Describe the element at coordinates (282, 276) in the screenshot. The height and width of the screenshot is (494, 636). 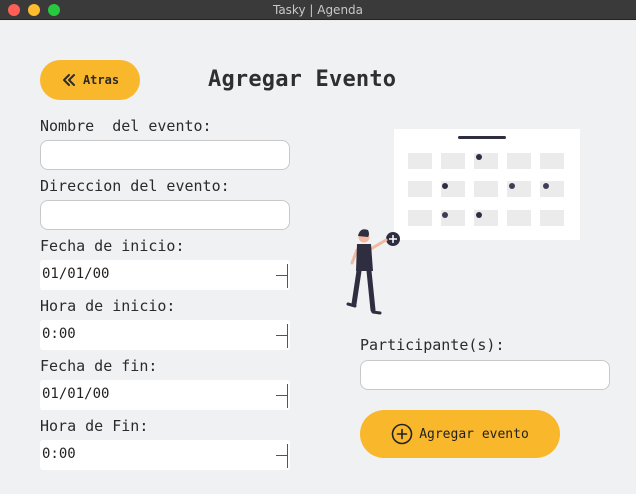
I see `start-date-stepper` at that location.